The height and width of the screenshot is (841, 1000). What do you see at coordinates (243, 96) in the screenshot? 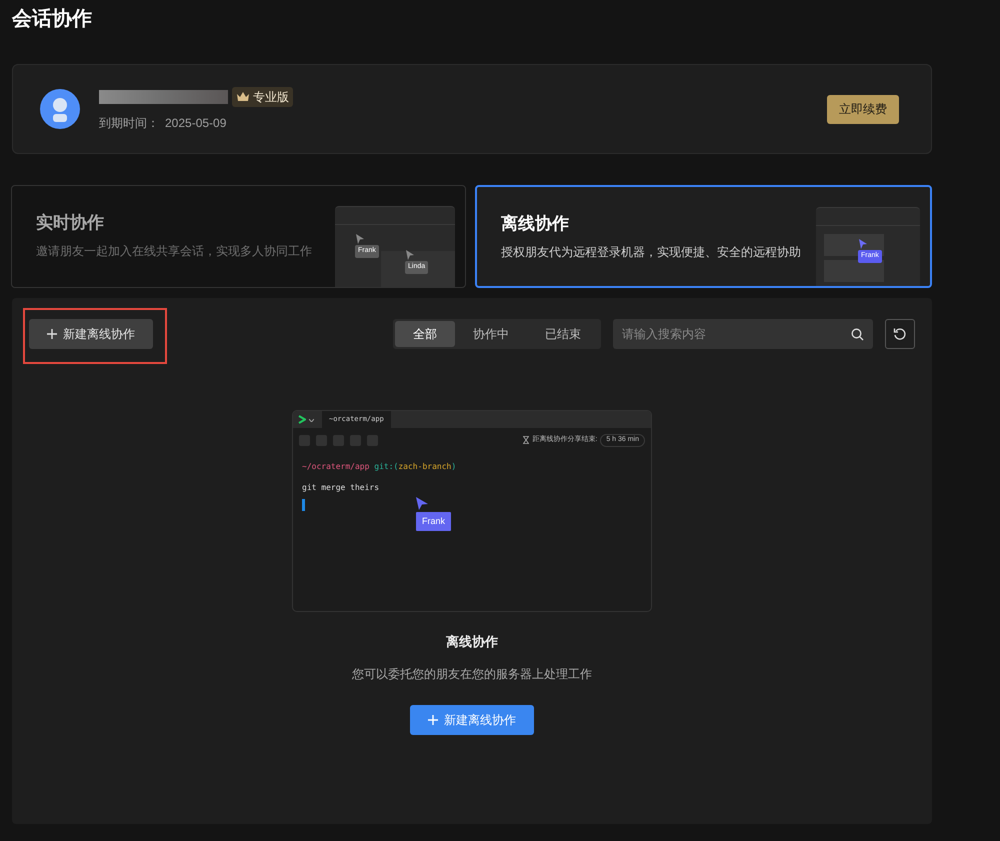
I see `crown-icon` at bounding box center [243, 96].